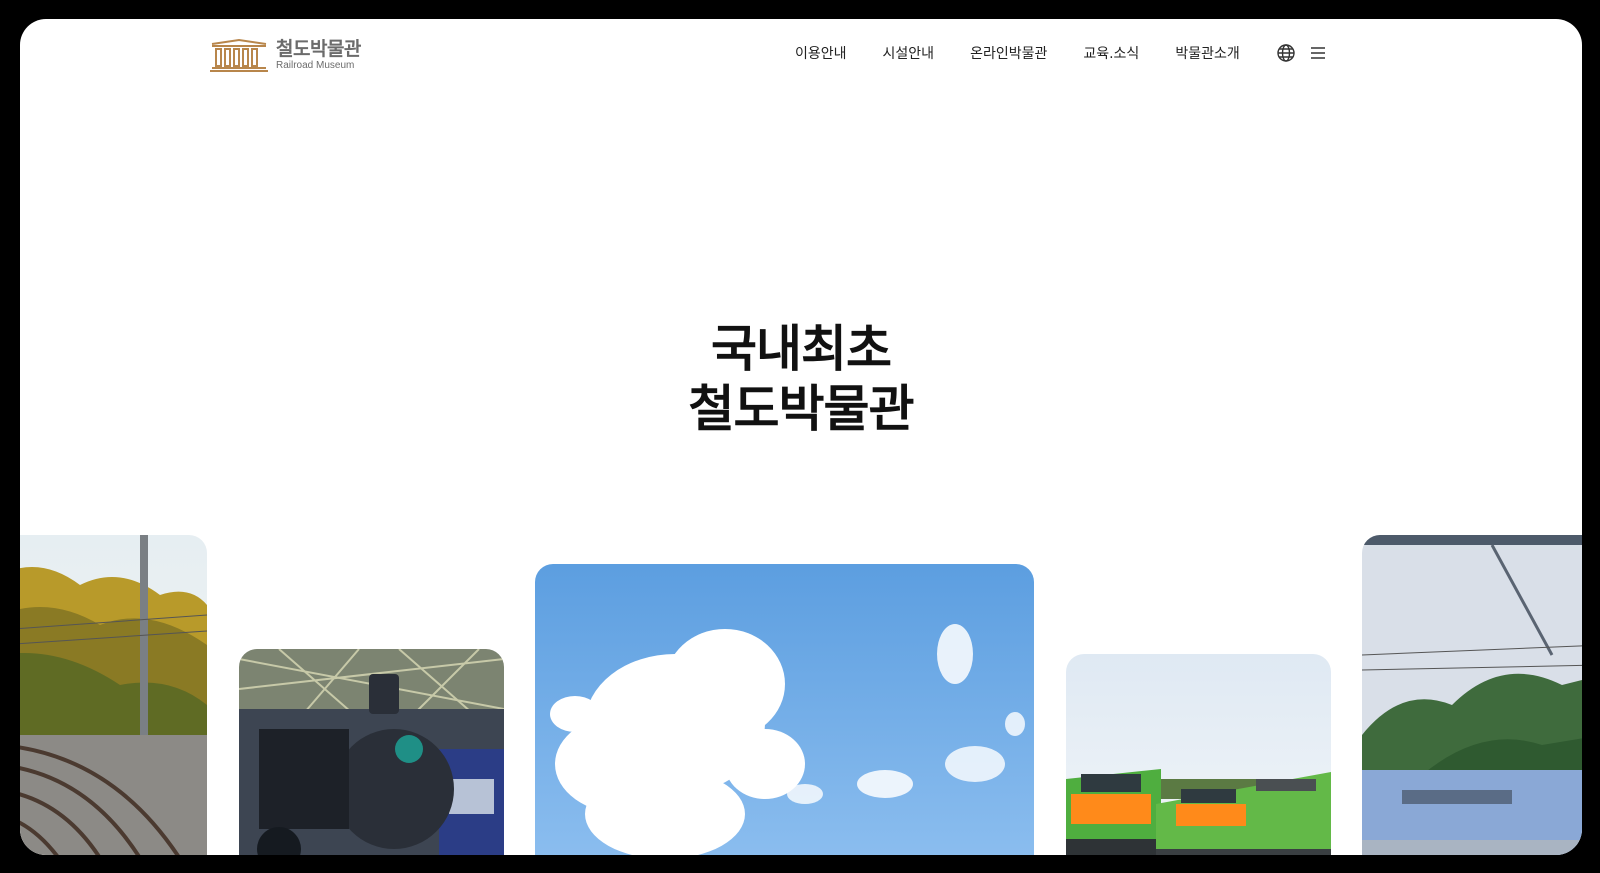  What do you see at coordinates (1008, 53) in the screenshot?
I see `nav-item-online-museum: 온라인박물관` at bounding box center [1008, 53].